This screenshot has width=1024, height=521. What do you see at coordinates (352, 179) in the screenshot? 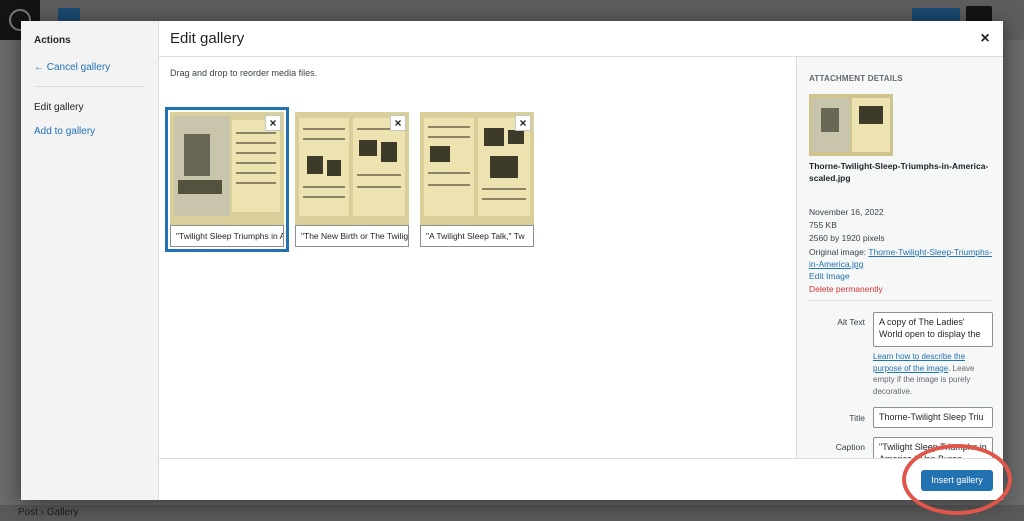
I see `gallery-item: × "The New Birth or The Twilight Sleep"` at bounding box center [352, 179].